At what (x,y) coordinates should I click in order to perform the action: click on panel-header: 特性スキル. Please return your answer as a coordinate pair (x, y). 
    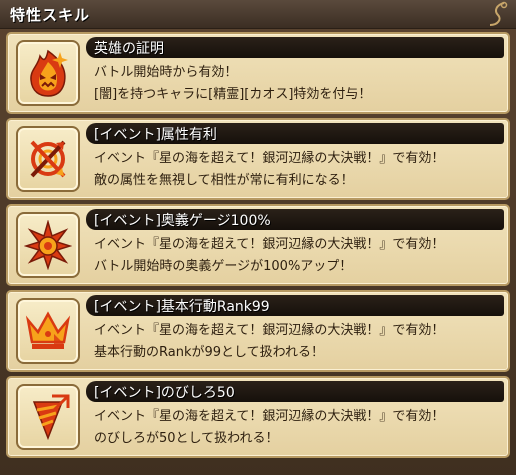
    Looking at the image, I should click on (258, 14).